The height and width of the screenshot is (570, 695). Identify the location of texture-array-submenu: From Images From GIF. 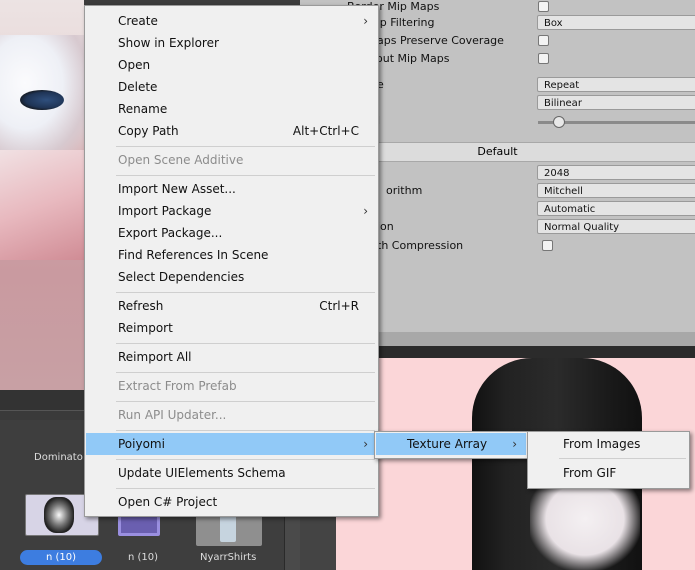
(608, 460).